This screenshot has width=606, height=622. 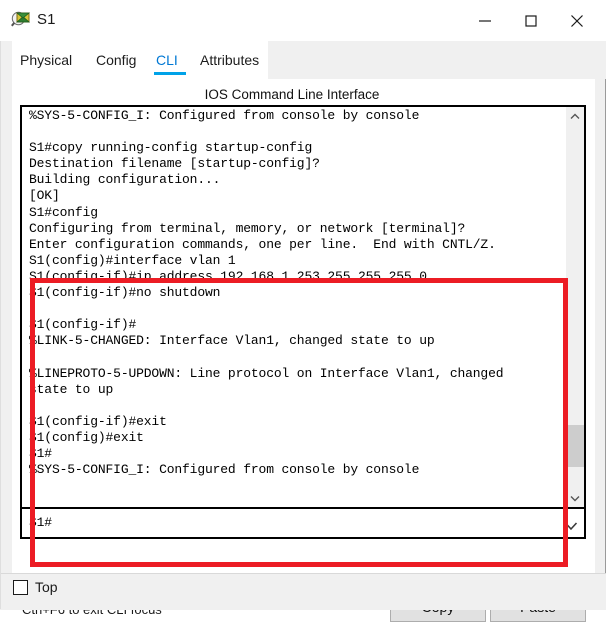 What do you see at coordinates (125, 293) in the screenshot?
I see `terminal-line: S1(config-if)#no shutdown` at bounding box center [125, 293].